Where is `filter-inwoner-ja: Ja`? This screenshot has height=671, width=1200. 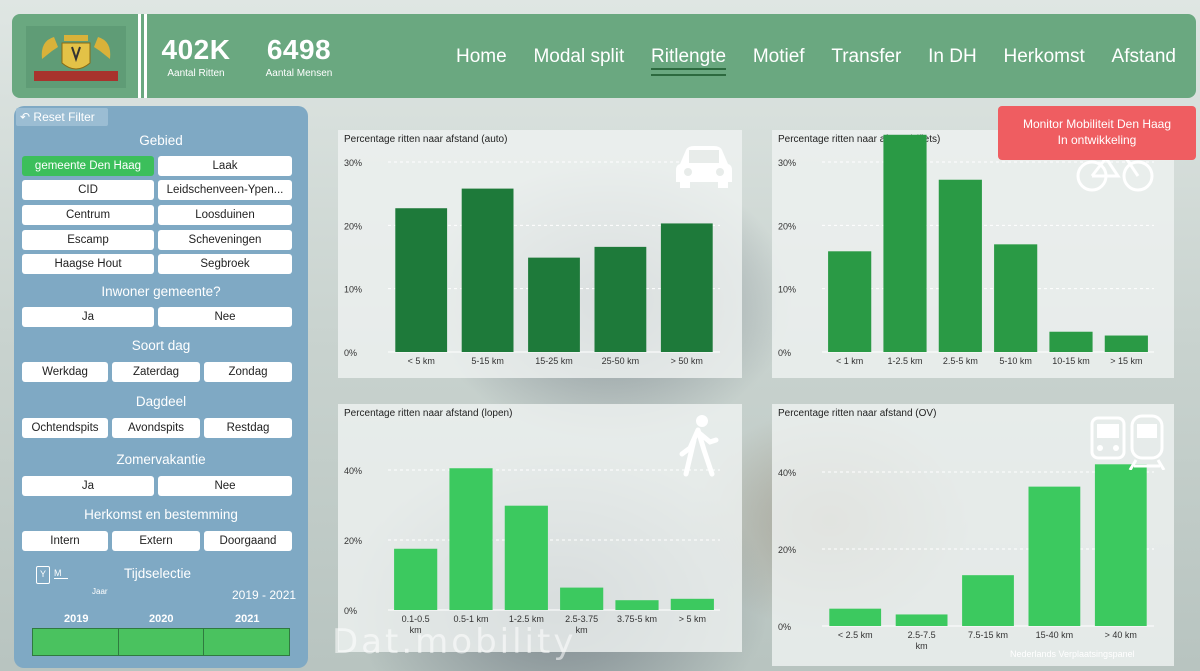 filter-inwoner-ja: Ja is located at coordinates (88, 317).